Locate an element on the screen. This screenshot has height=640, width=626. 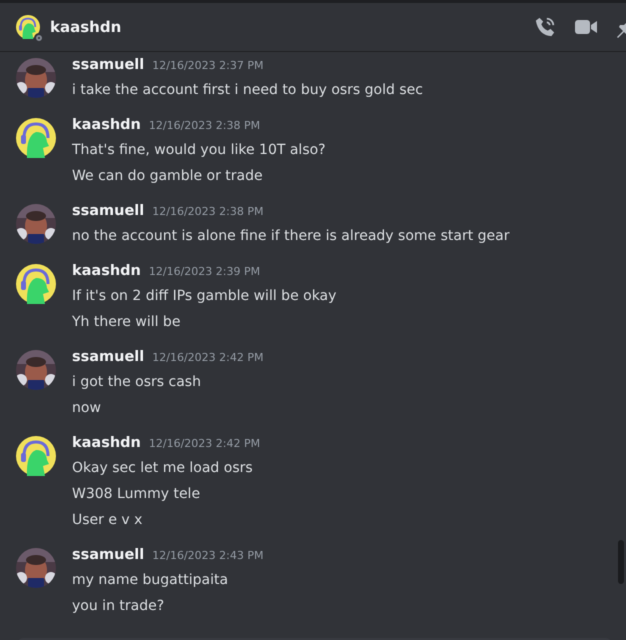
message-text: We can do gamble or trade is located at coordinates (168, 176).